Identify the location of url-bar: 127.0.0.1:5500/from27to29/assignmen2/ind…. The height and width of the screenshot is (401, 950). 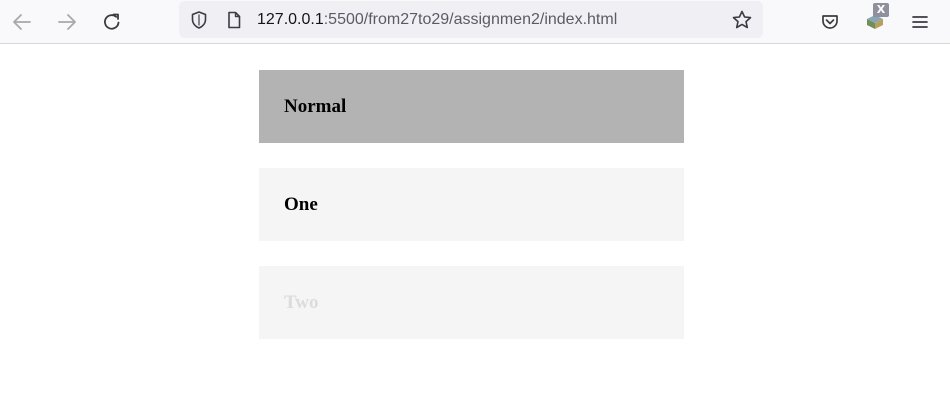
(471, 19).